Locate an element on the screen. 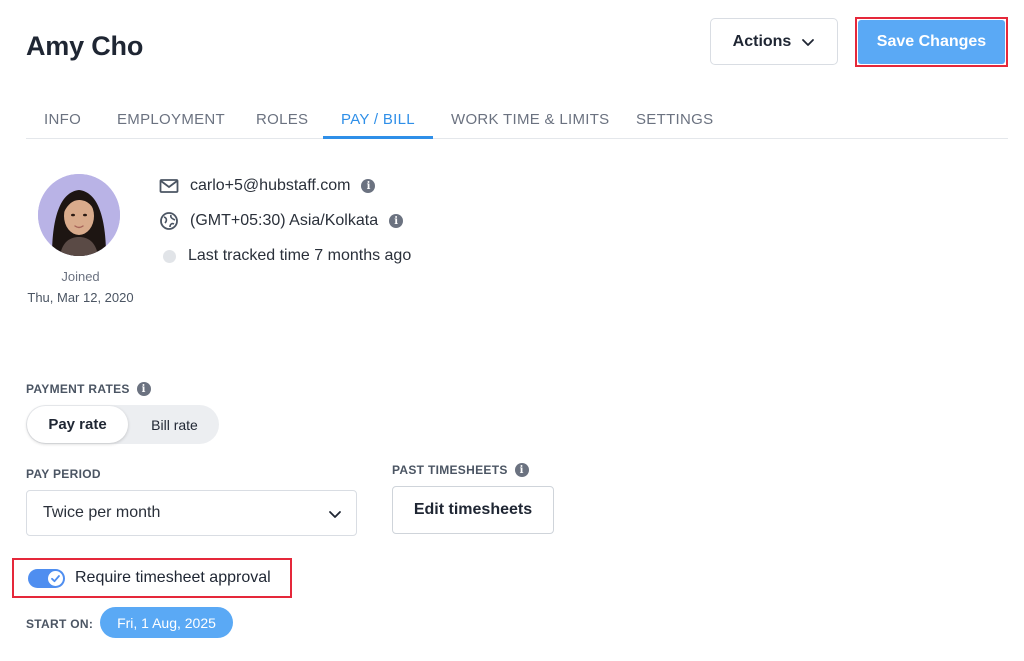  timezone-row: (GMT+05:30) Asia/Kolkata i is located at coordinates (281, 221).